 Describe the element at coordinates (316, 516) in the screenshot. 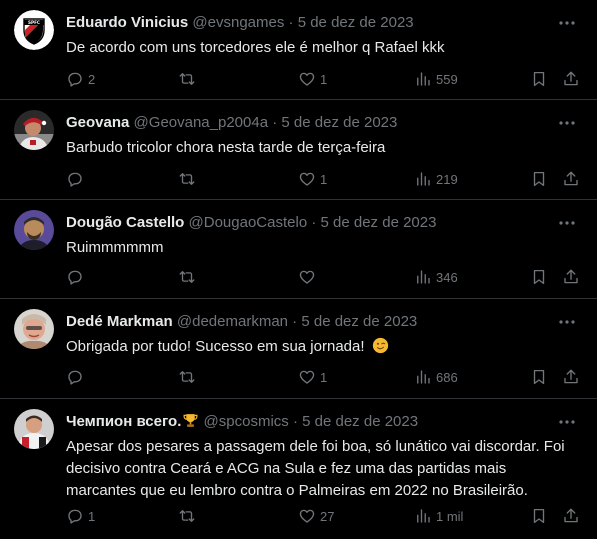

I see `like-button: 27` at that location.